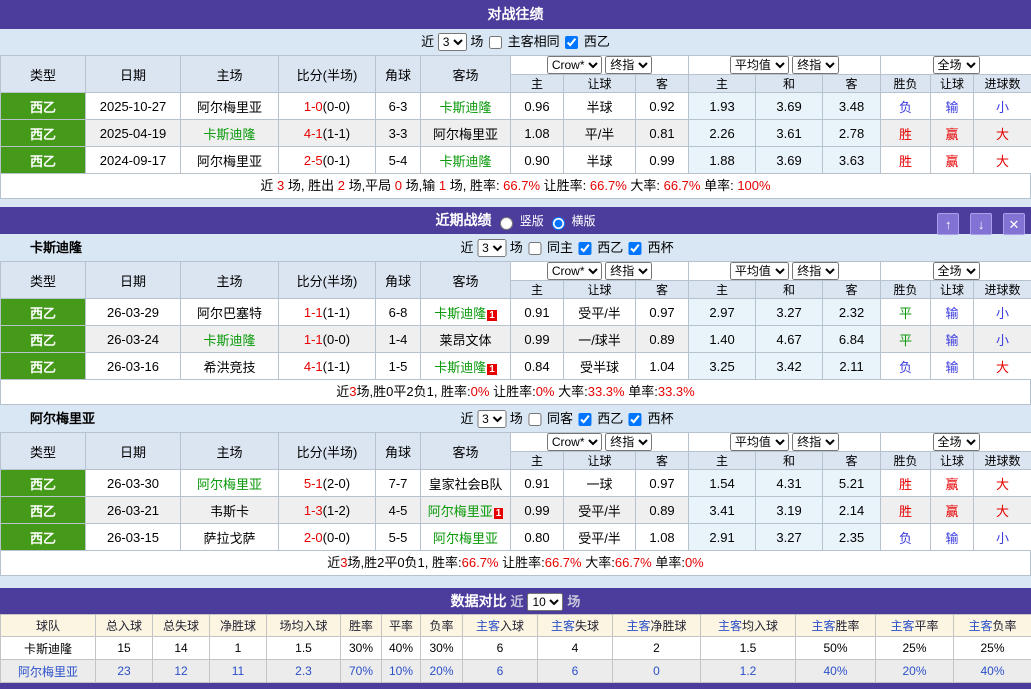 The image size is (1031, 689). I want to click on compare-near-select: 10, so click(545, 602).